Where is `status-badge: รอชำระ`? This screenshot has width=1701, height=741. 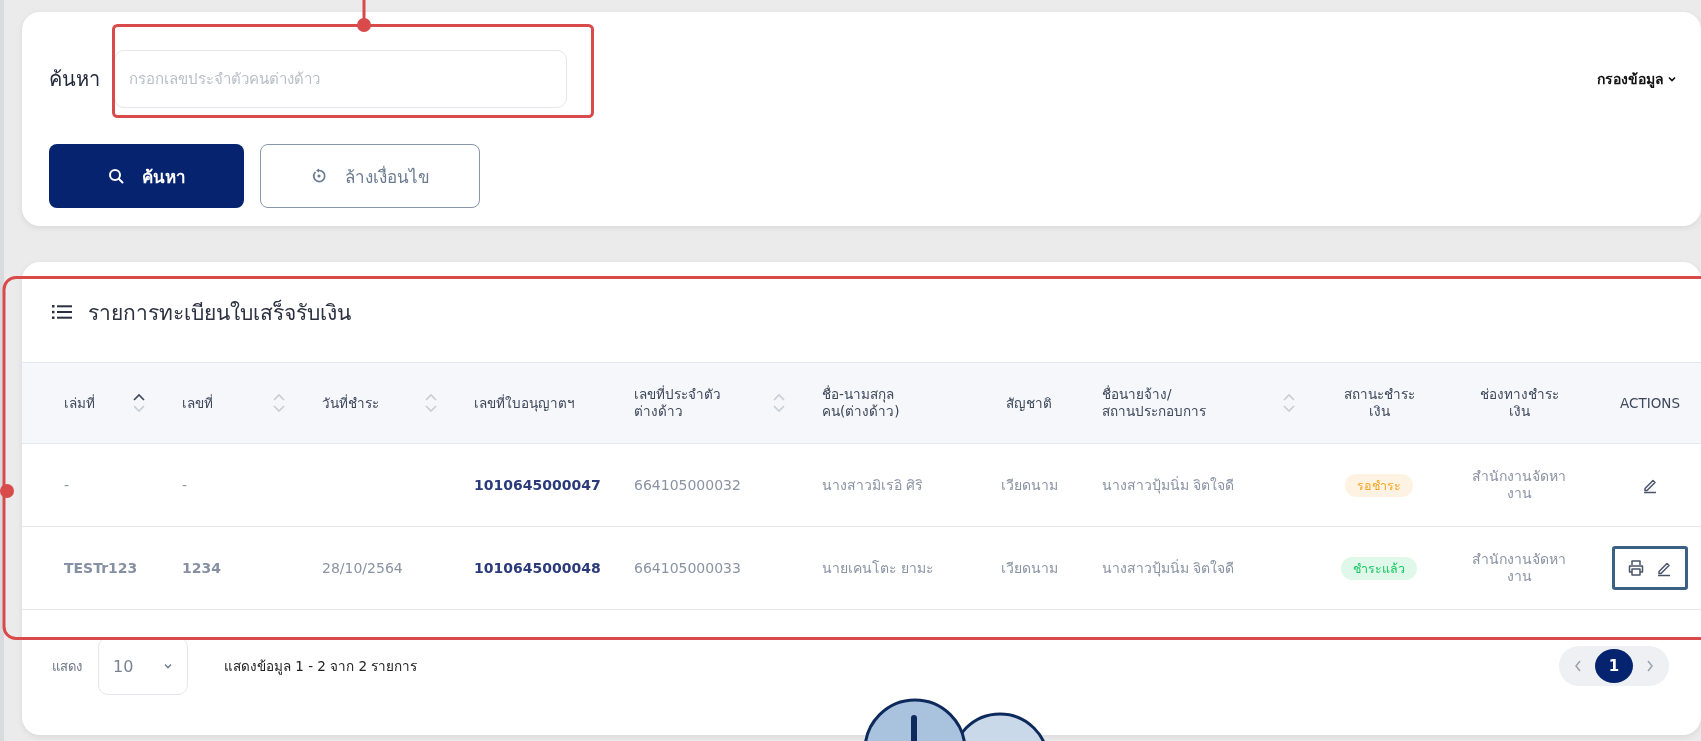 status-badge: รอชำระ is located at coordinates (1379, 485).